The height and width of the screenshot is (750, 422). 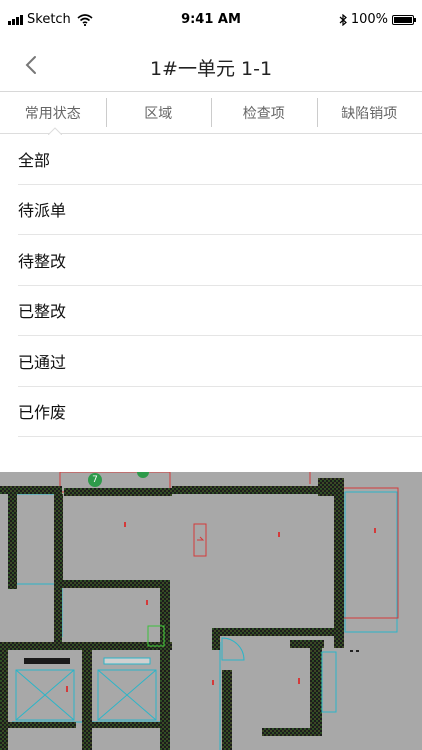 What do you see at coordinates (211, 69) in the screenshot?
I see `page-title: 1#一单元 1-1` at bounding box center [211, 69].